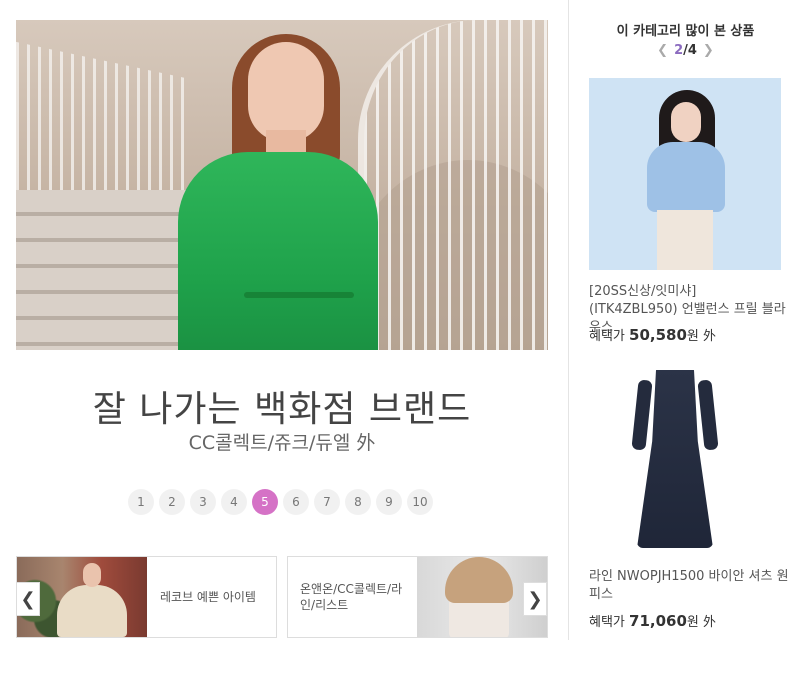 Image resolution: width=801 pixels, height=676 pixels. Describe the element at coordinates (685, 50) in the screenshot. I see `sidebar-pager: ❮ 2/4 ❯` at that location.